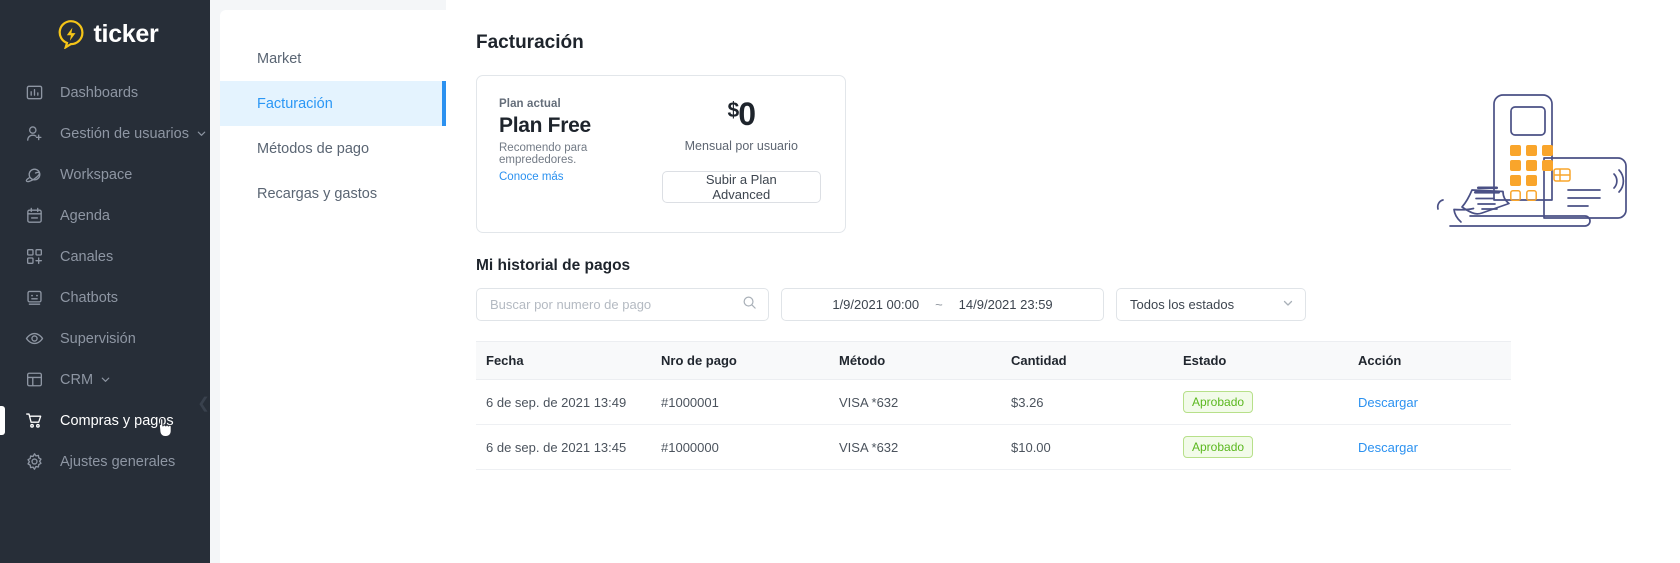  Describe the element at coordinates (34, 257) in the screenshot. I see `grid-add-icon` at that location.